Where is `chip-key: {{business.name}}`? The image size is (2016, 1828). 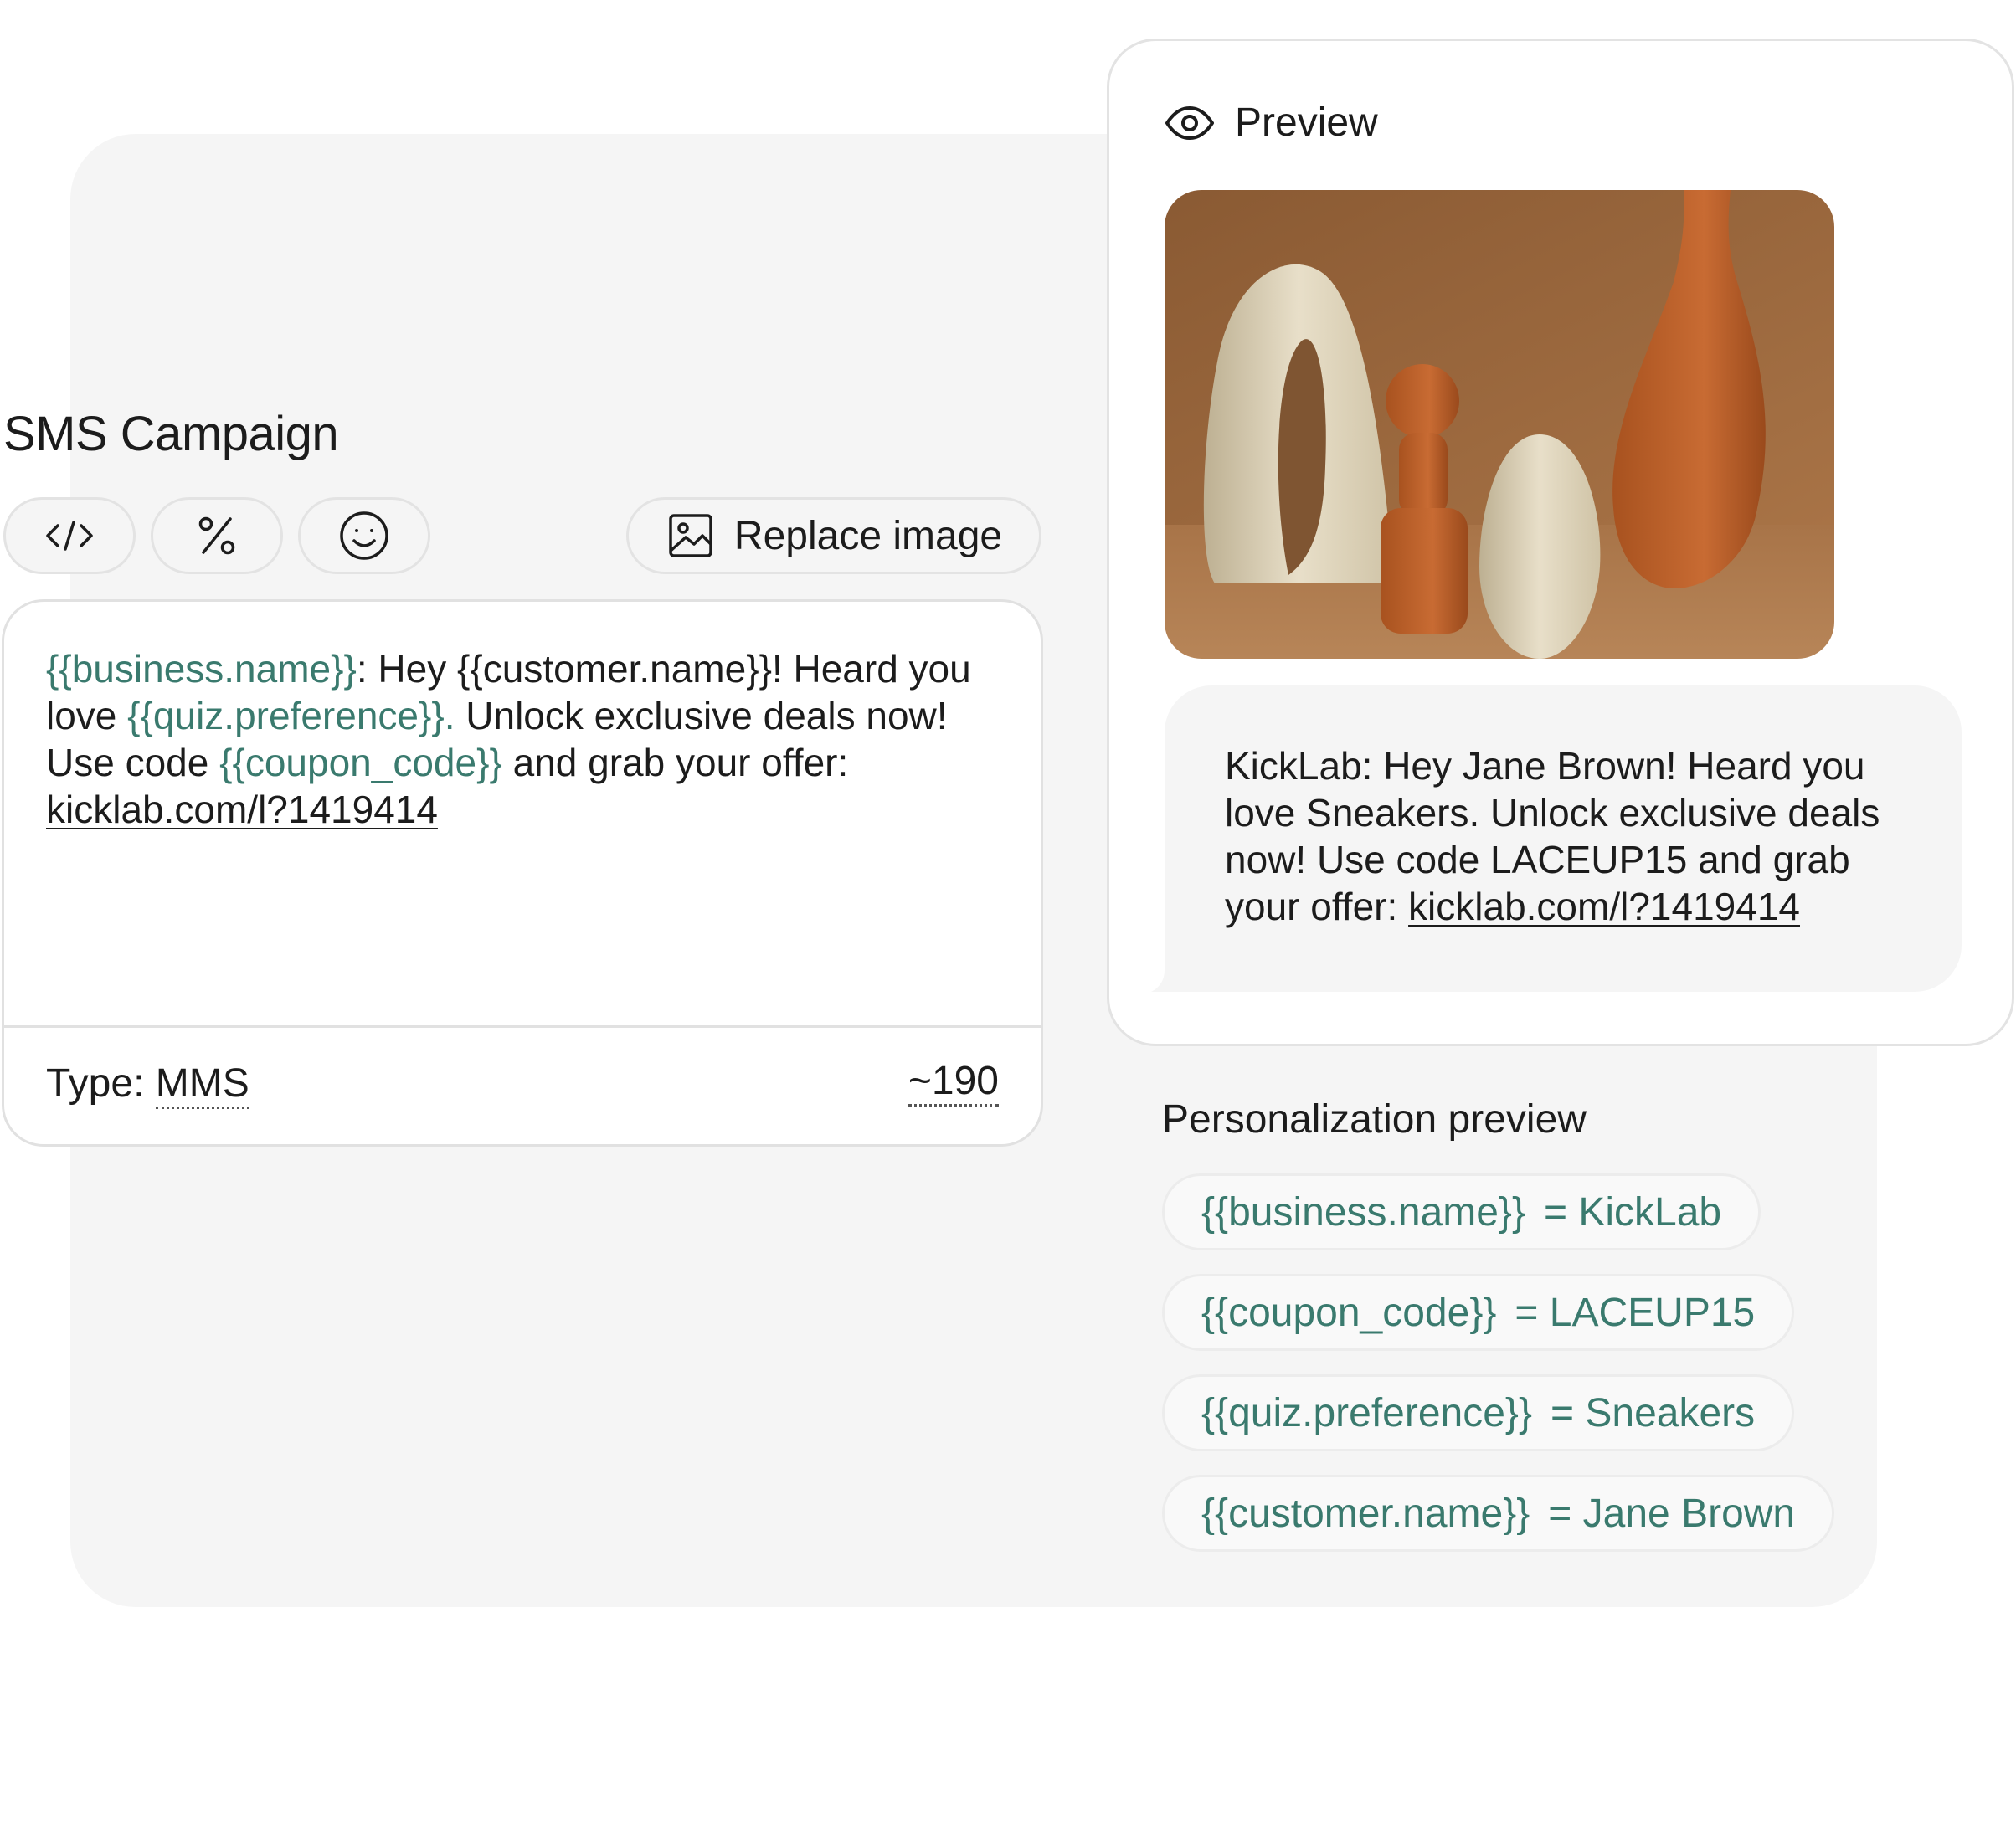
chip-key: {{business.name}} is located at coordinates (1363, 1212).